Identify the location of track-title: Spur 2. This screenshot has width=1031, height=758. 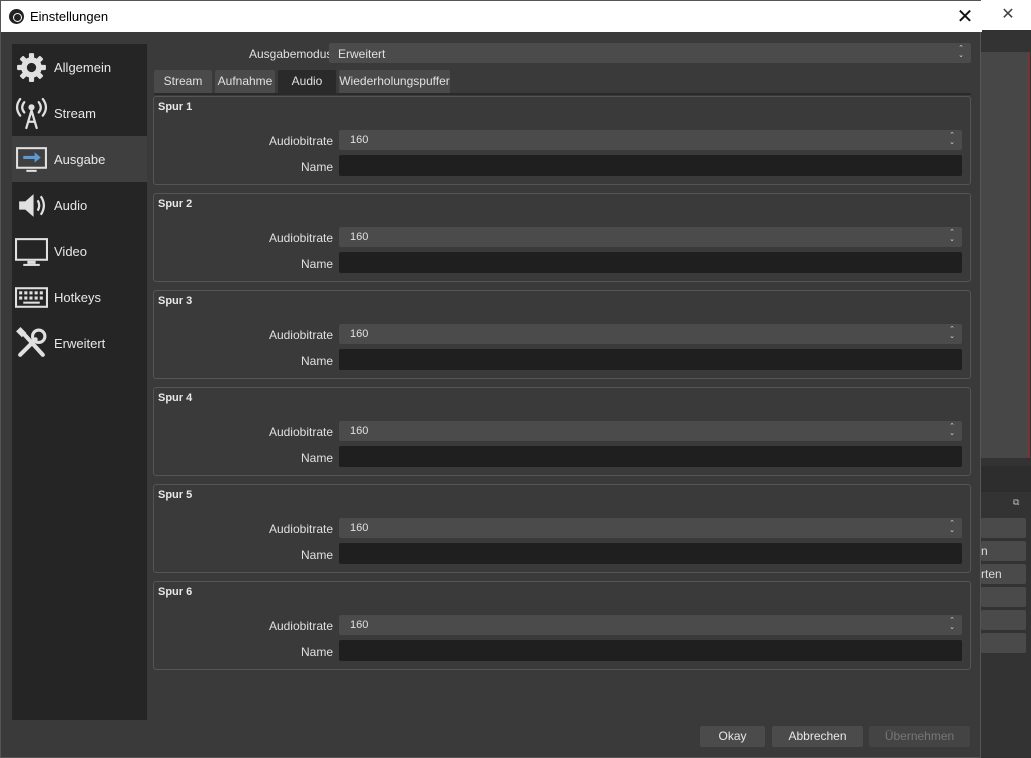
(175, 204).